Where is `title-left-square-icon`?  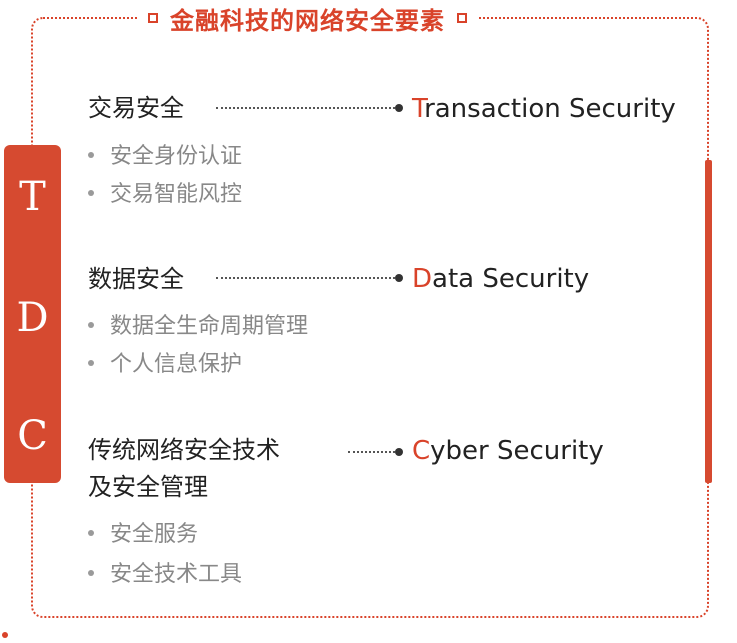 title-left-square-icon is located at coordinates (153, 18).